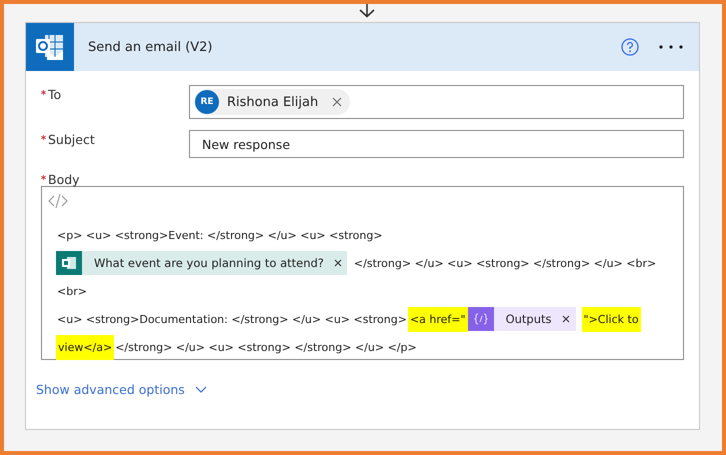  What do you see at coordinates (64, 179) in the screenshot?
I see `field-label: Body` at bounding box center [64, 179].